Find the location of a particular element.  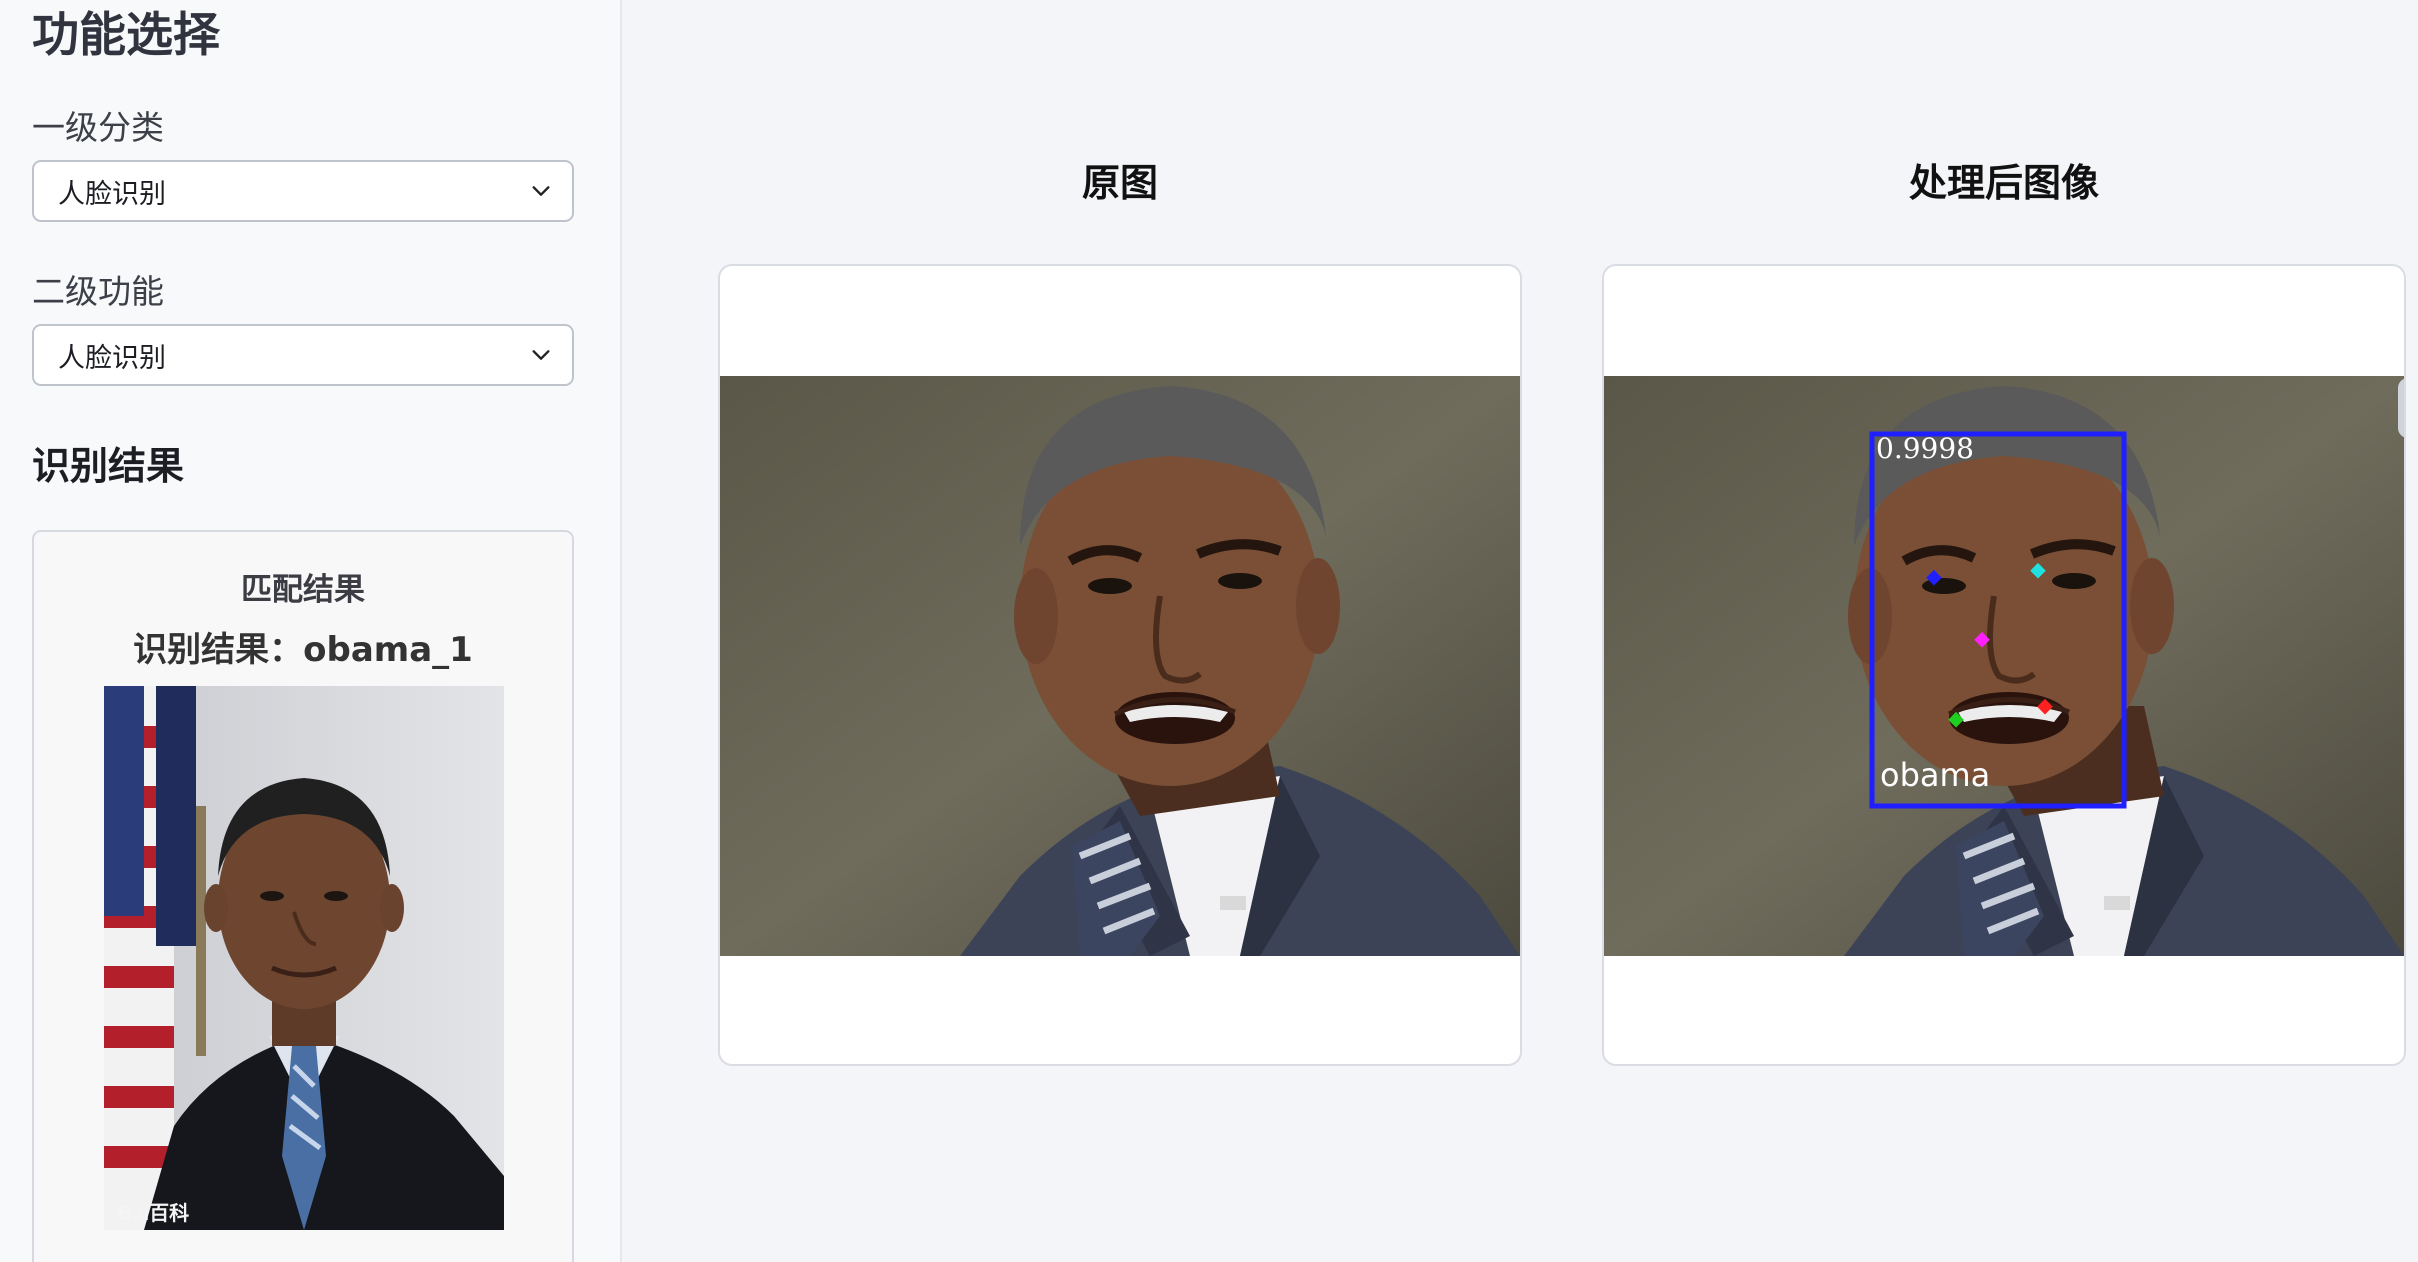

level2-select: 人脸识别 is located at coordinates (303, 355).